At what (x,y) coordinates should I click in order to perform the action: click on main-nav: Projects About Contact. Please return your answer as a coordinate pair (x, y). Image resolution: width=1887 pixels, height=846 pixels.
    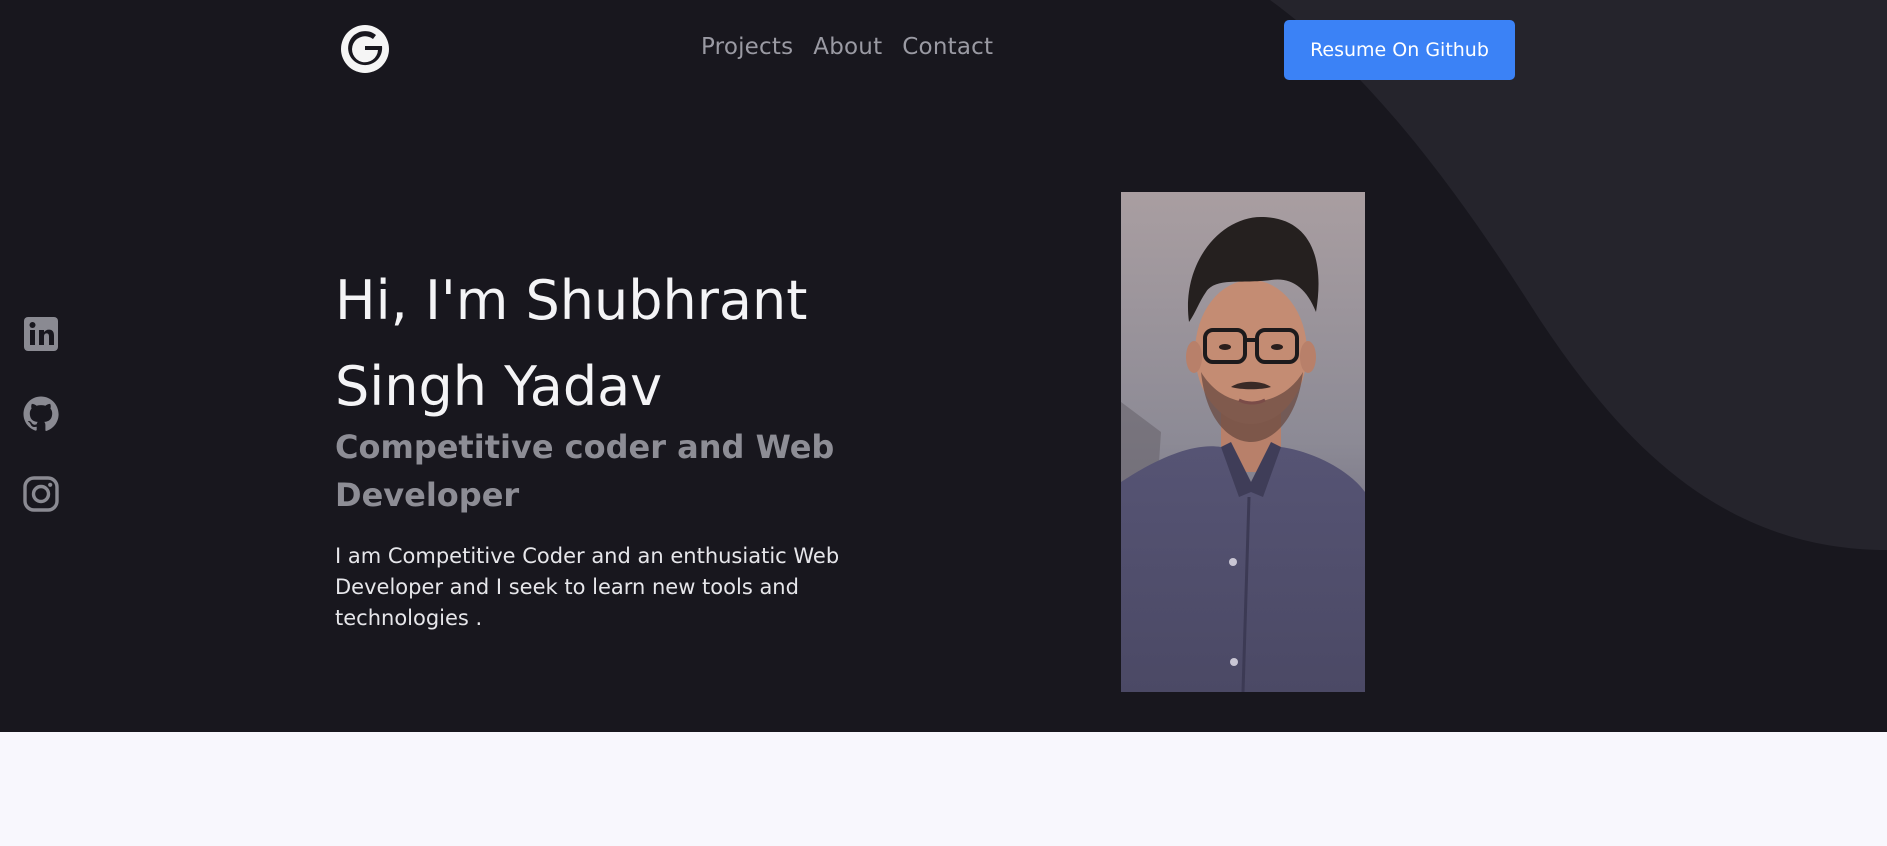
    Looking at the image, I should click on (847, 47).